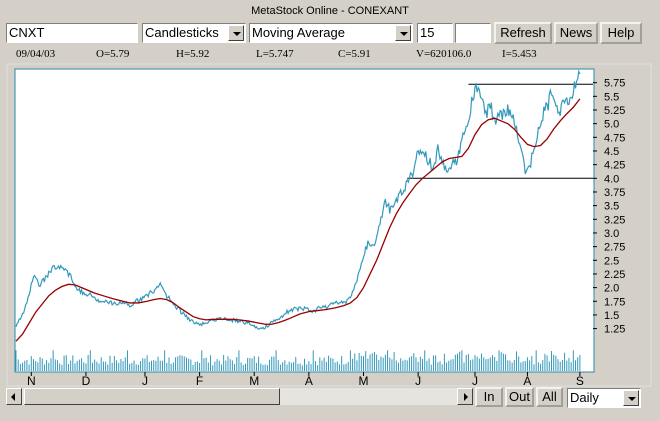  I want to click on period-input: 15, so click(435, 33).